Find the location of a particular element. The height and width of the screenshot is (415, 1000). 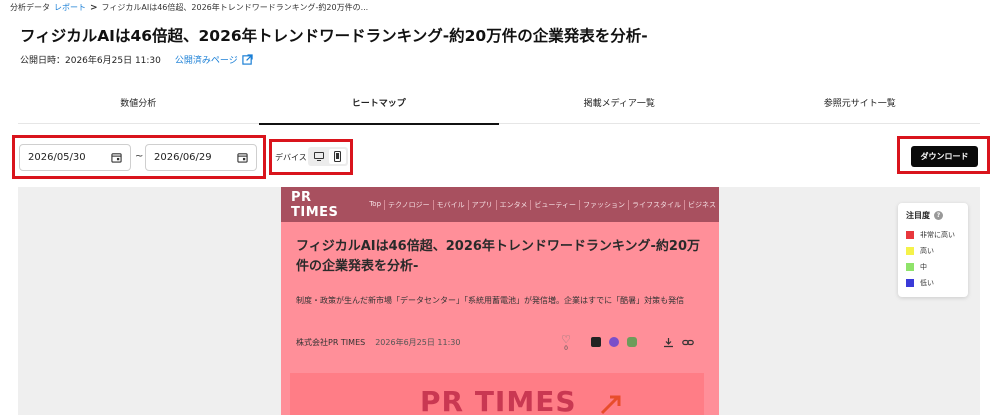

publish-meta: 公開日時：2026年6月25日 11:30 公開済みページ is located at coordinates (136, 59).